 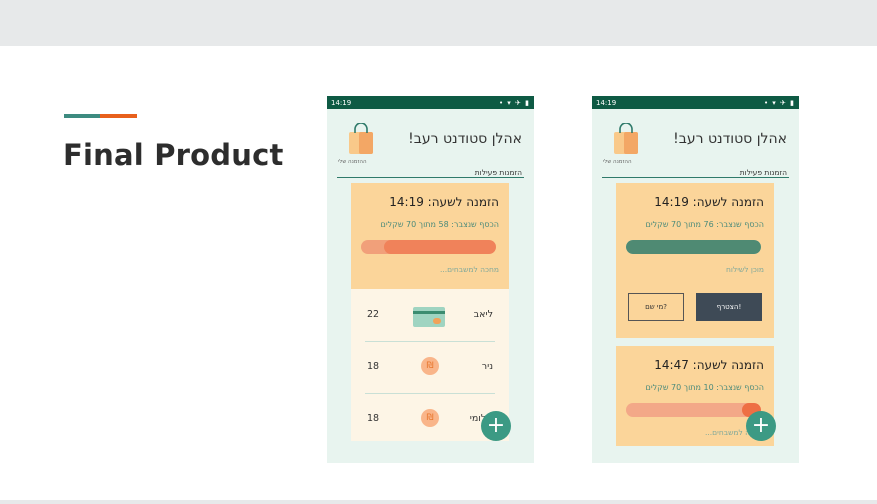 I want to click on slide-title: Final Product, so click(x=173, y=155).